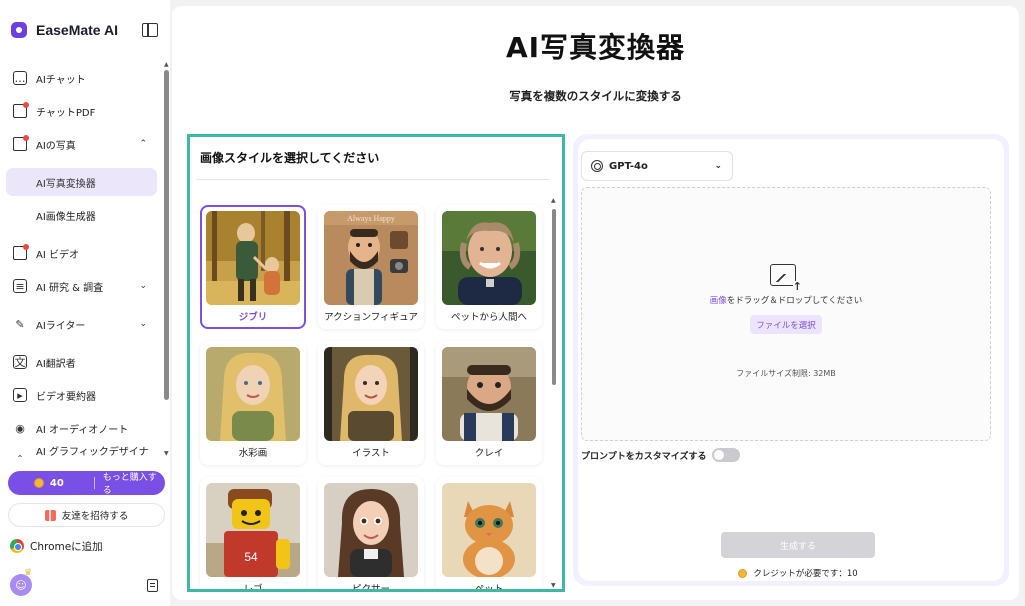 The width and height of the screenshot is (1025, 606). I want to click on model-select-value: GPT-4o, so click(628, 166).